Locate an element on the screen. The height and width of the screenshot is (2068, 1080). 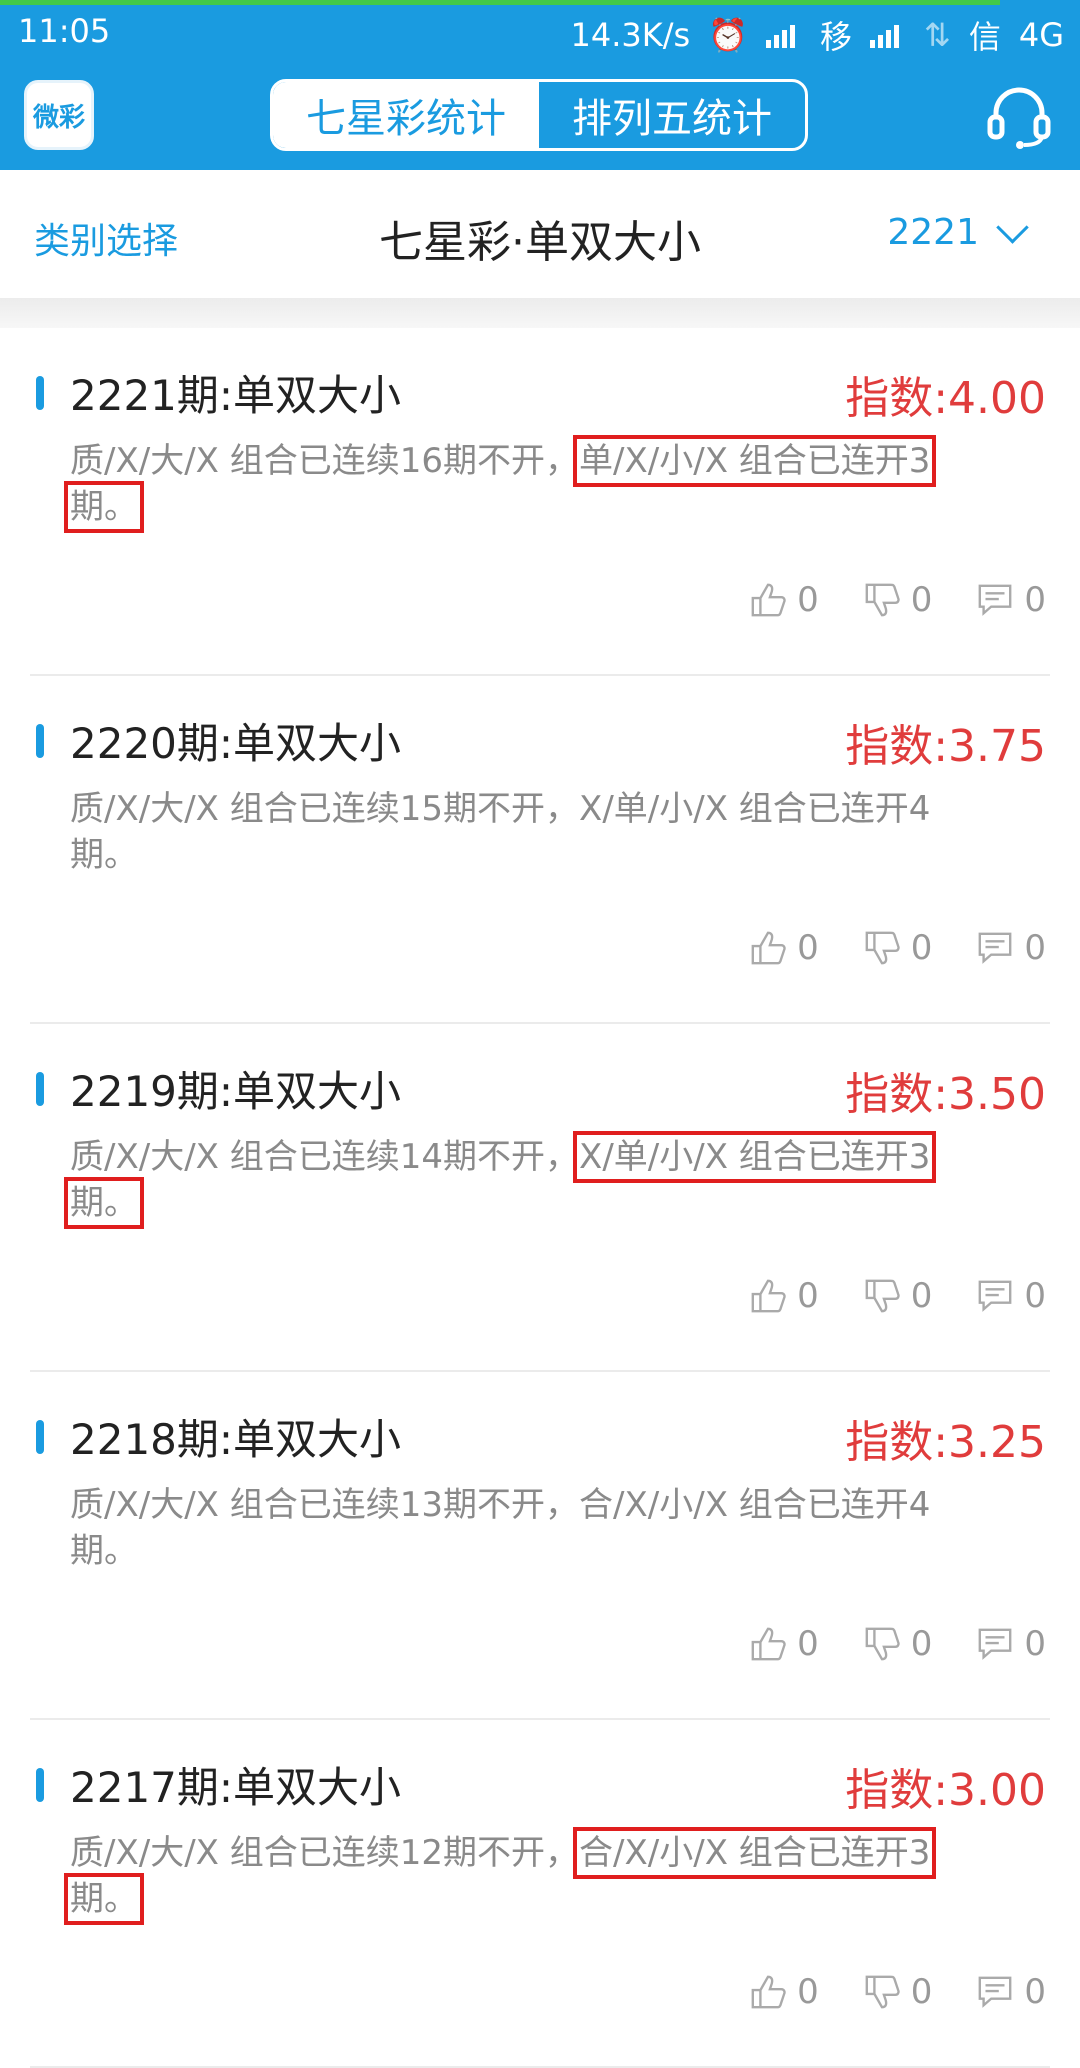
page-load-progress is located at coordinates (500, 2).